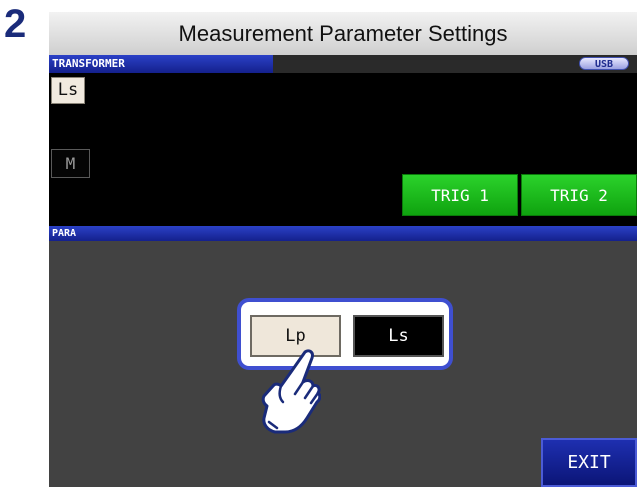  Describe the element at coordinates (604, 63) in the screenshot. I see `usb-badge: USB` at that location.